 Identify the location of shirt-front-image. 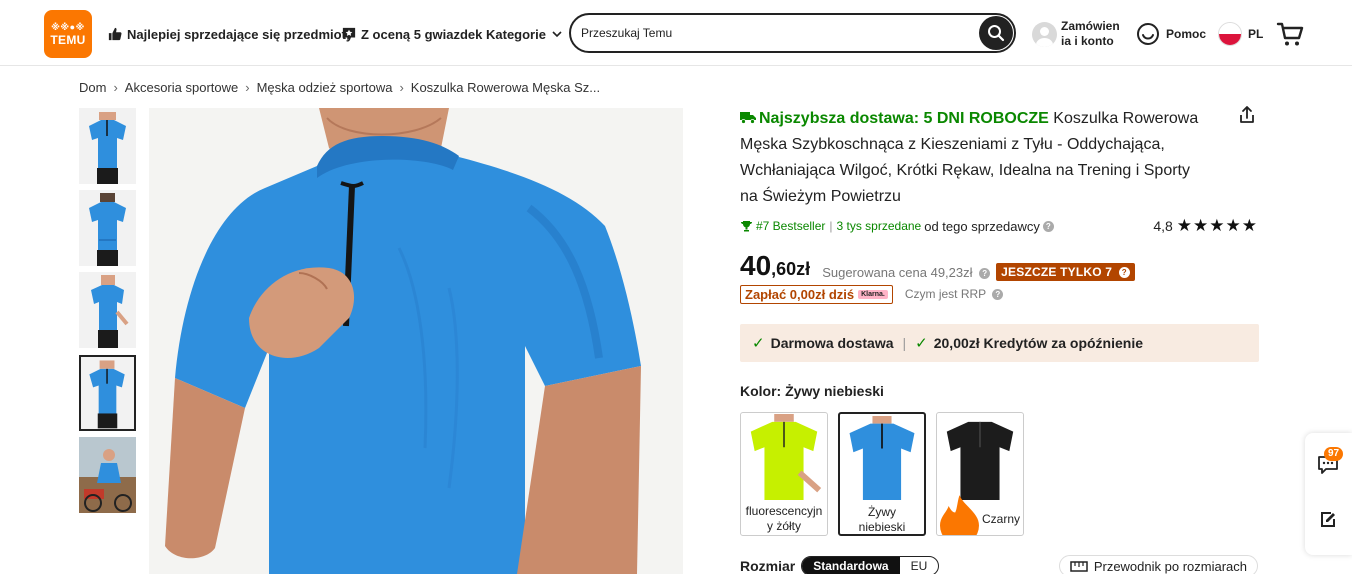
(107, 146).